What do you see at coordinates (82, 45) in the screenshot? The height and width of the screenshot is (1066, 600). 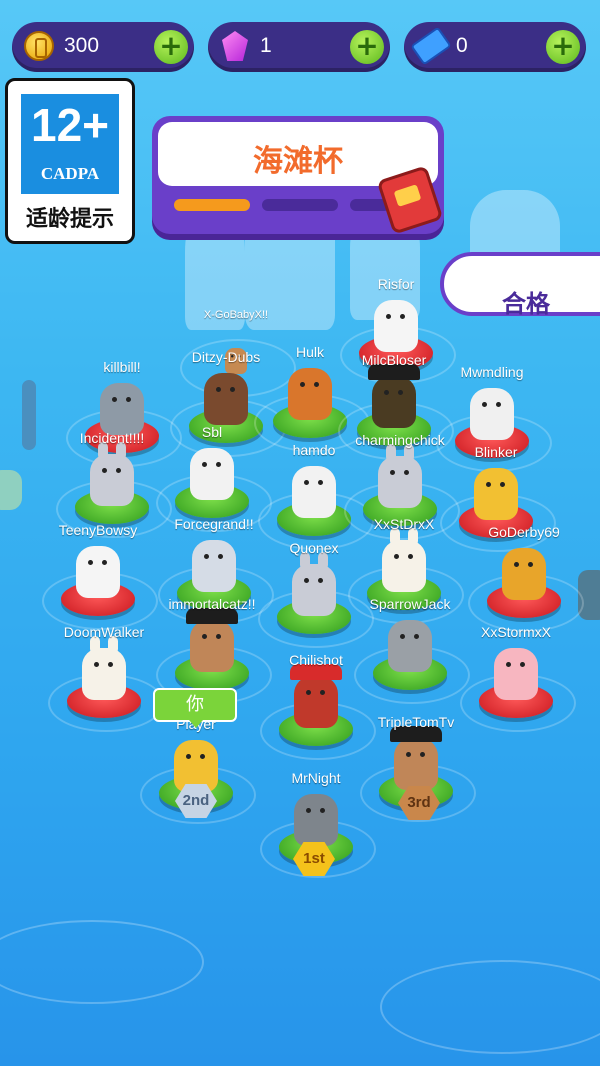 I see `coin-value: 300` at bounding box center [82, 45].